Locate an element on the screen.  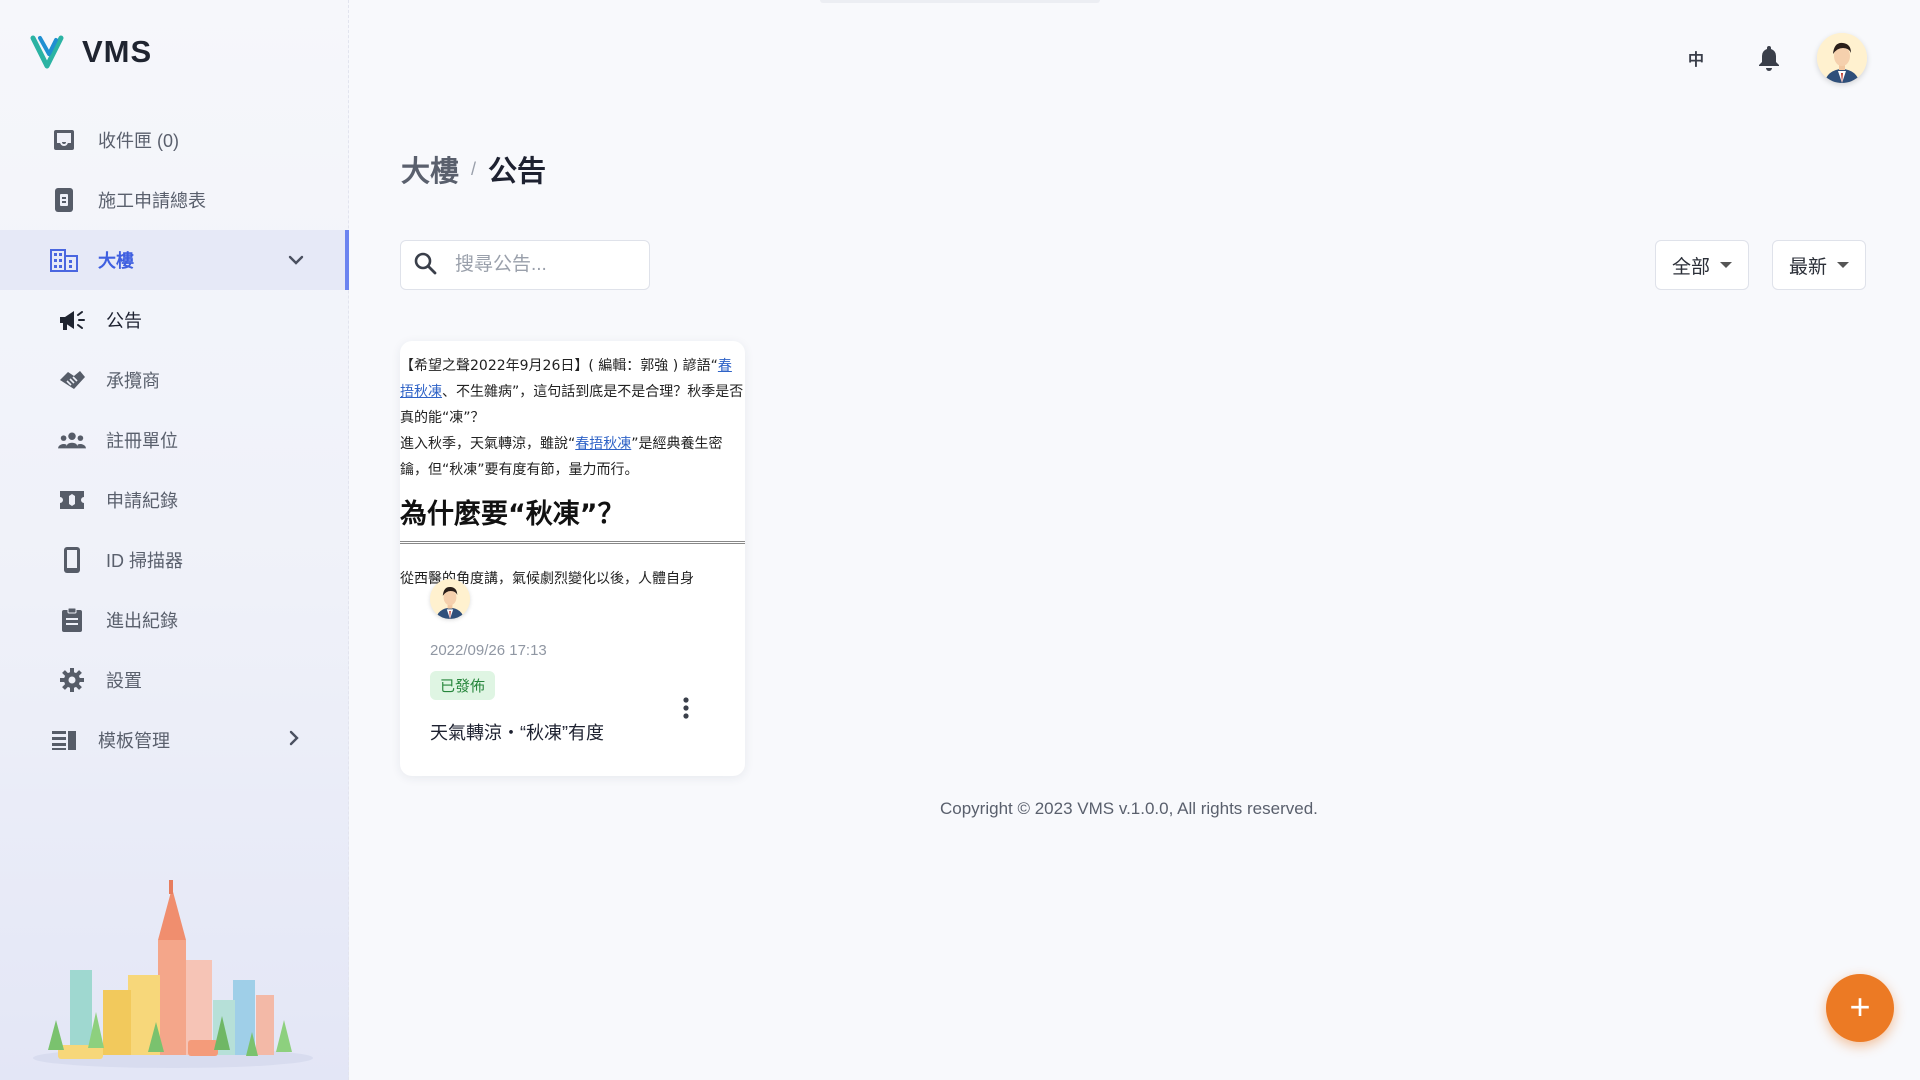
sidebar-item-label: 施工申請總表 is located at coordinates (152, 201).